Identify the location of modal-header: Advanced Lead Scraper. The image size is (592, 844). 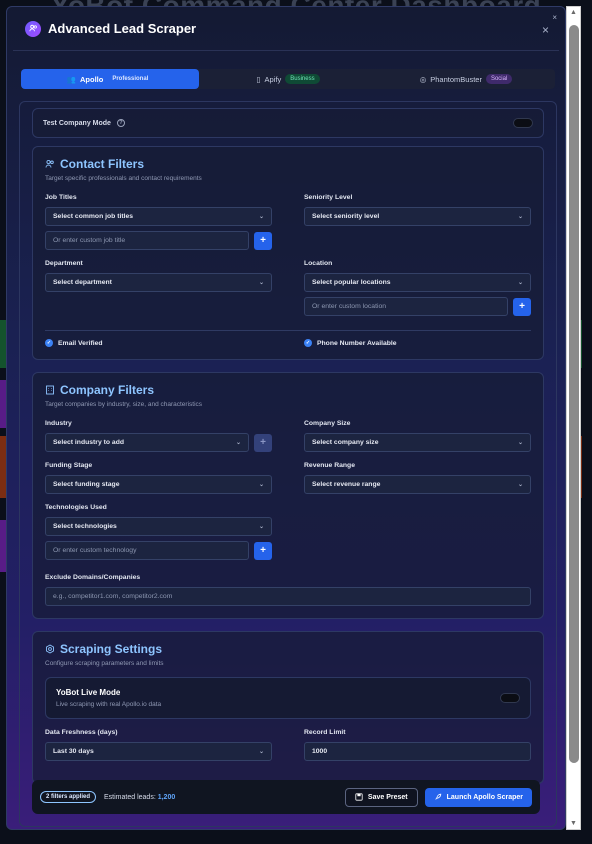
(286, 29).